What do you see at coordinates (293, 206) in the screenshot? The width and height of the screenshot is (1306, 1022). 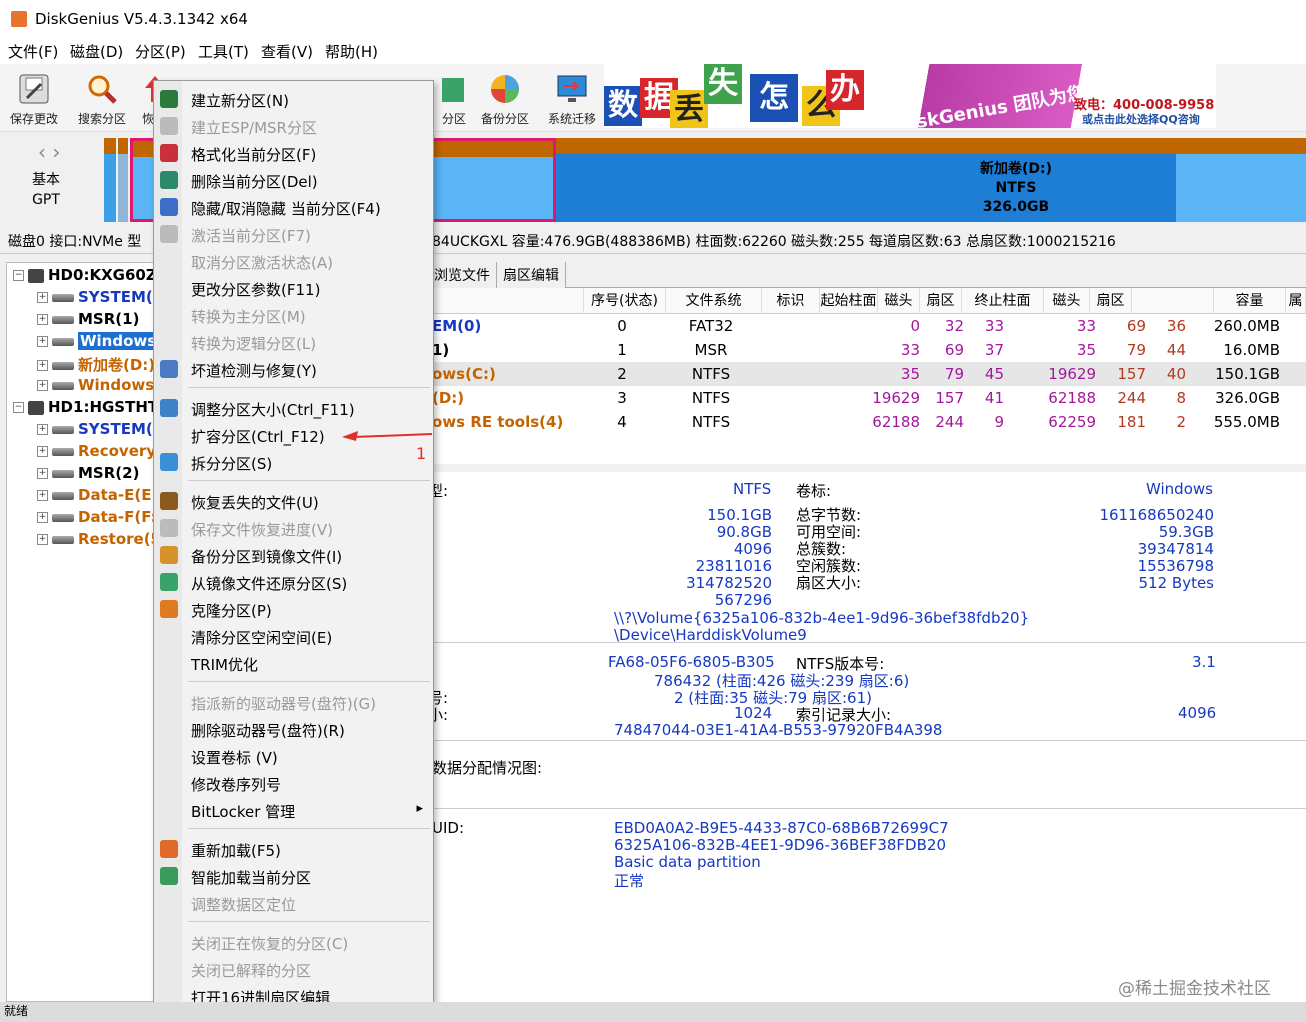 I see `menu-item: 隐藏/取消隐藏 当前分区(F4)` at bounding box center [293, 206].